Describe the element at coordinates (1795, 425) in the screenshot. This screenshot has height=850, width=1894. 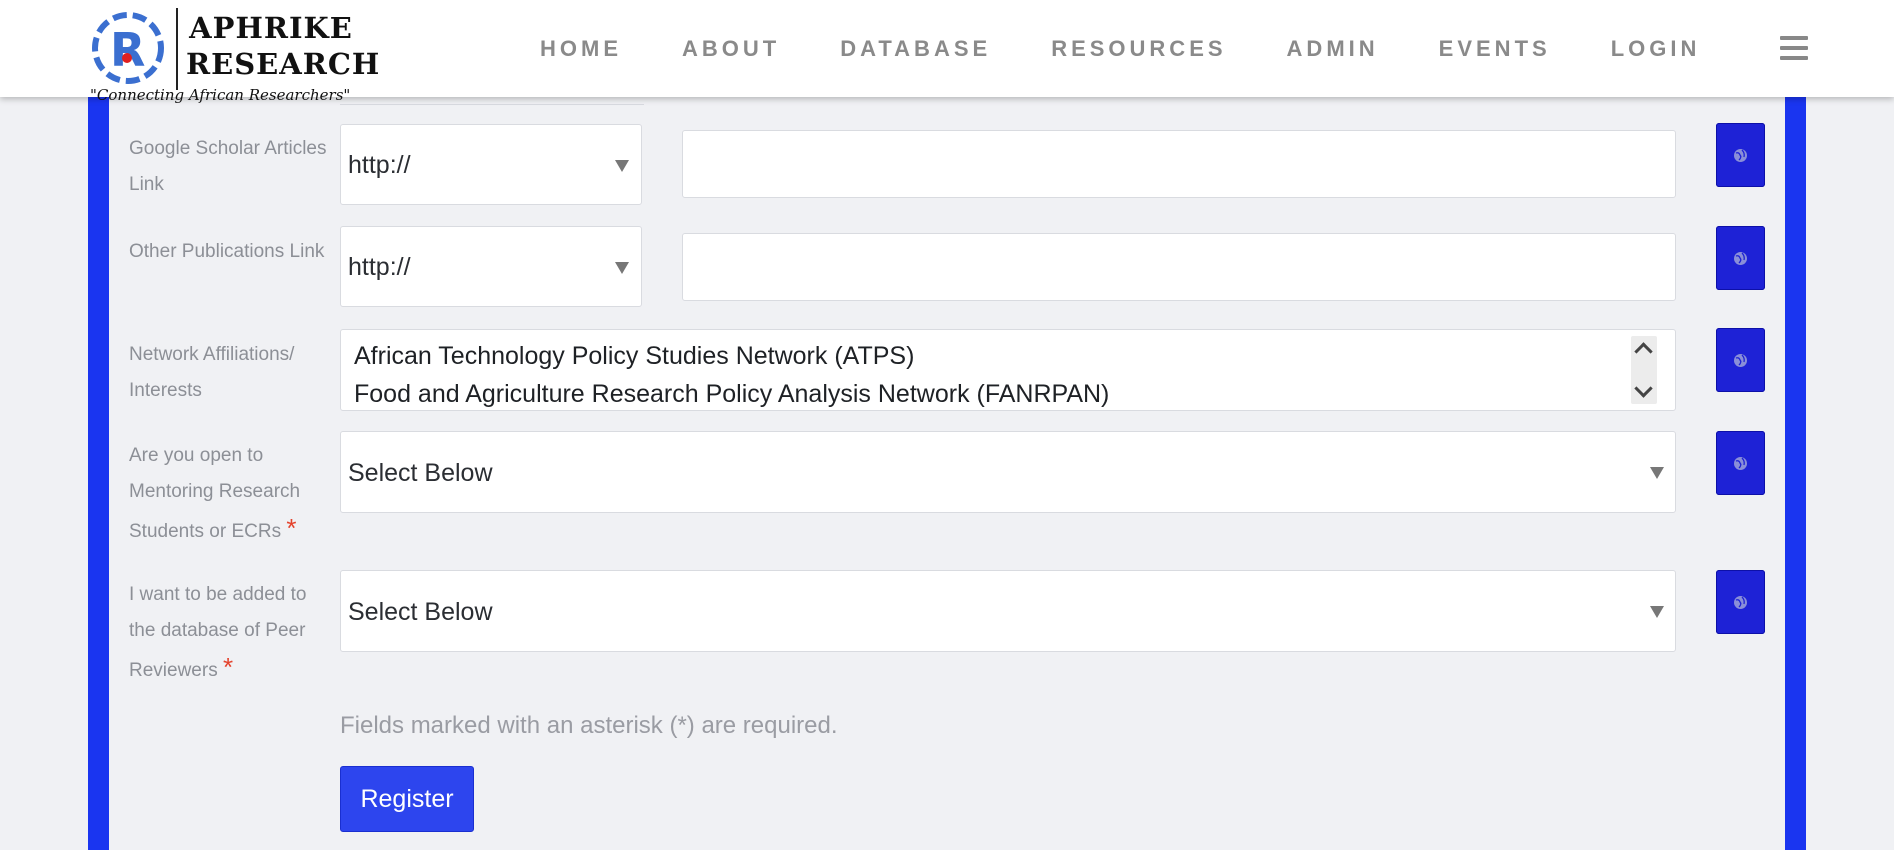
I see `page-frame-right` at that location.